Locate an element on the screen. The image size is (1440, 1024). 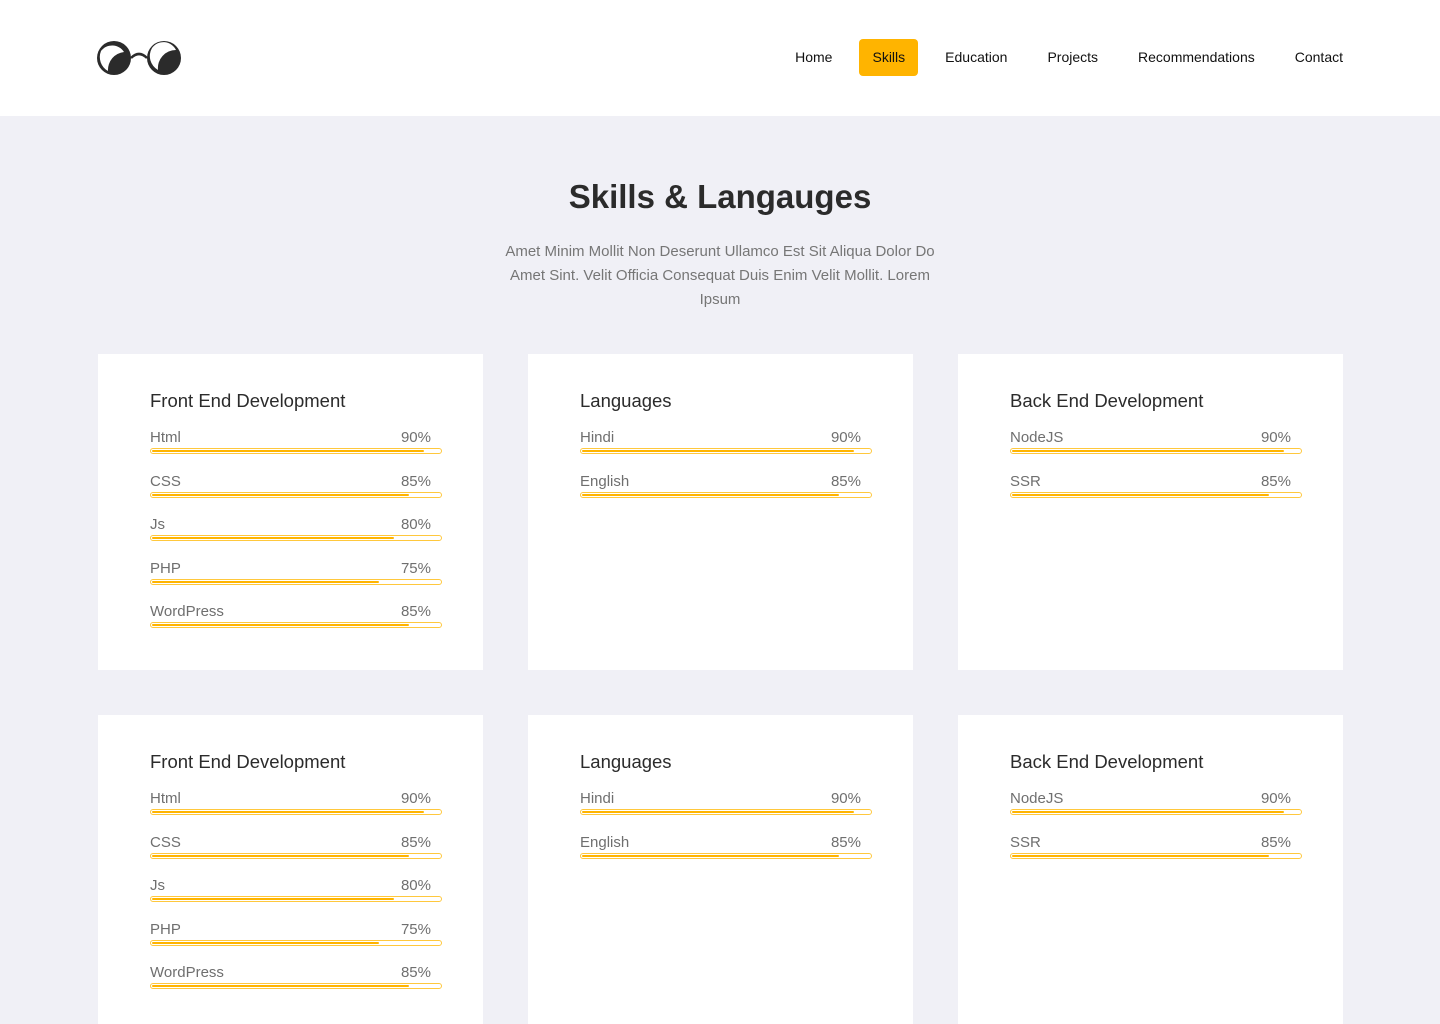
nav-contact: Contact is located at coordinates (1312, 57).